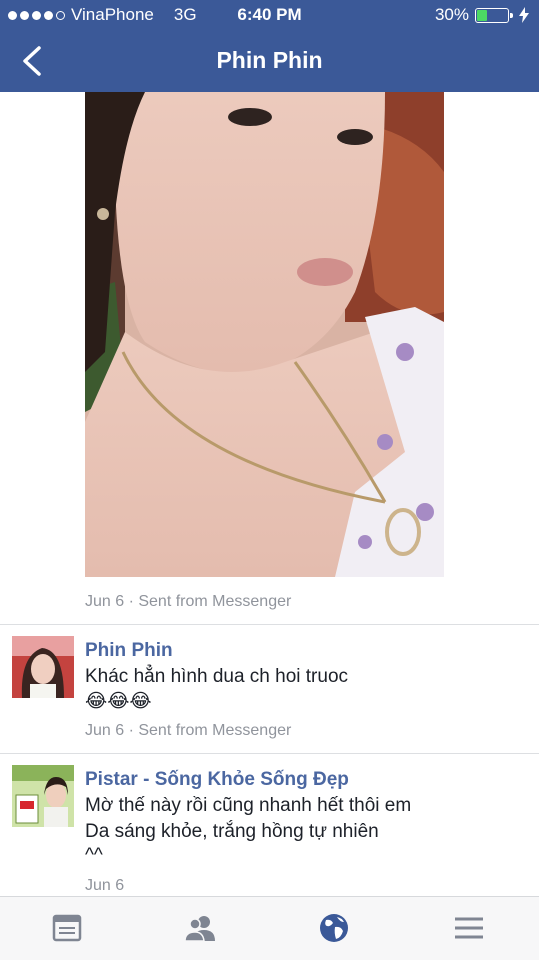 This screenshot has width=539, height=960. What do you see at coordinates (269, 928) in the screenshot?
I see `tab-bar` at bounding box center [269, 928].